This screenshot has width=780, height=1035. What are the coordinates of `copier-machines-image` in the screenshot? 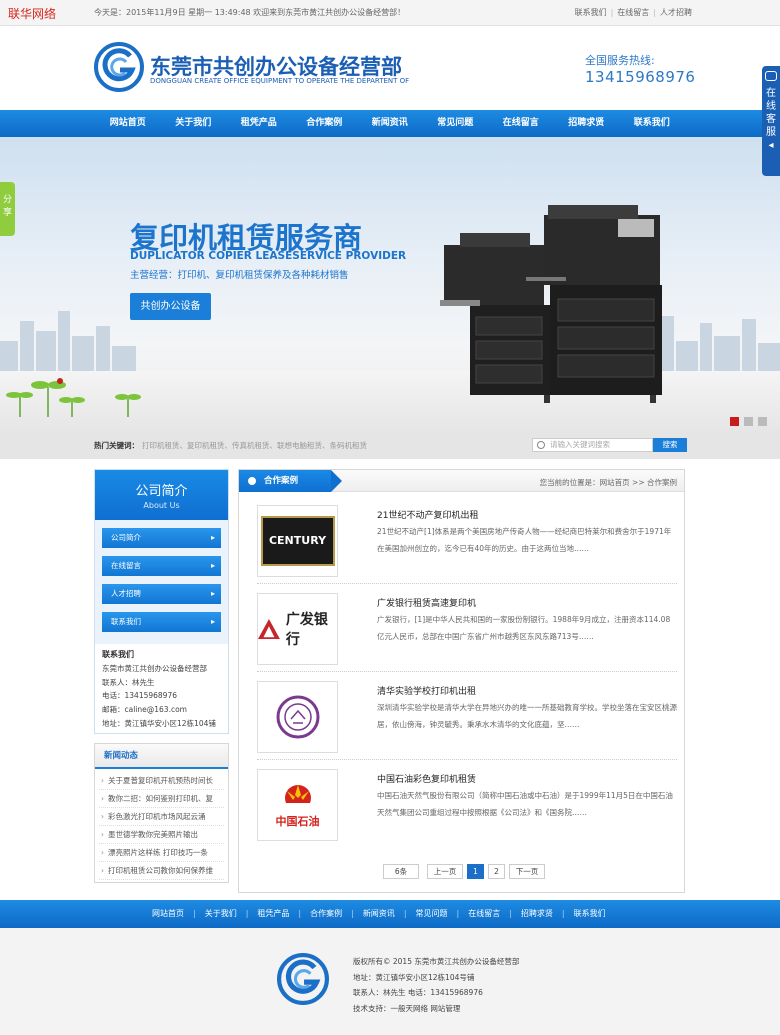 It's located at (551, 304).